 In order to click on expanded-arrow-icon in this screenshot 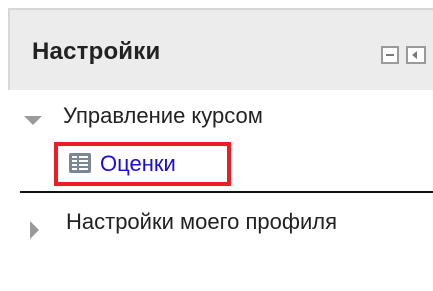, I will do `click(33, 120)`.